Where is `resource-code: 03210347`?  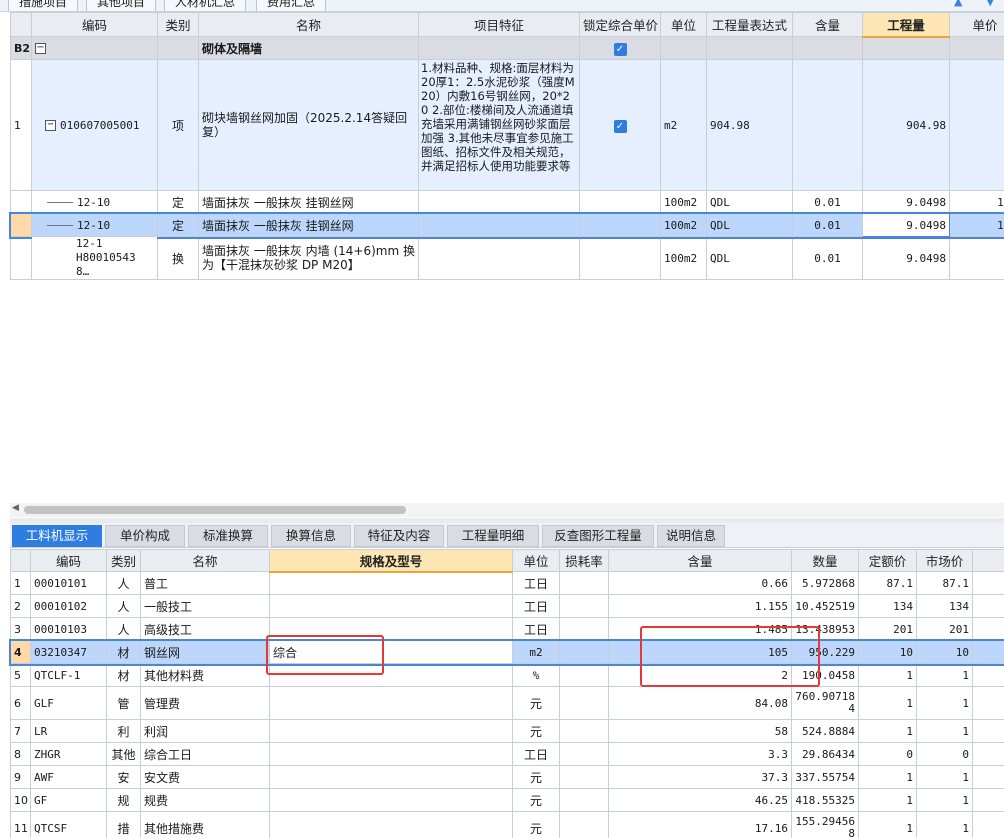 resource-code: 03210347 is located at coordinates (68, 652).